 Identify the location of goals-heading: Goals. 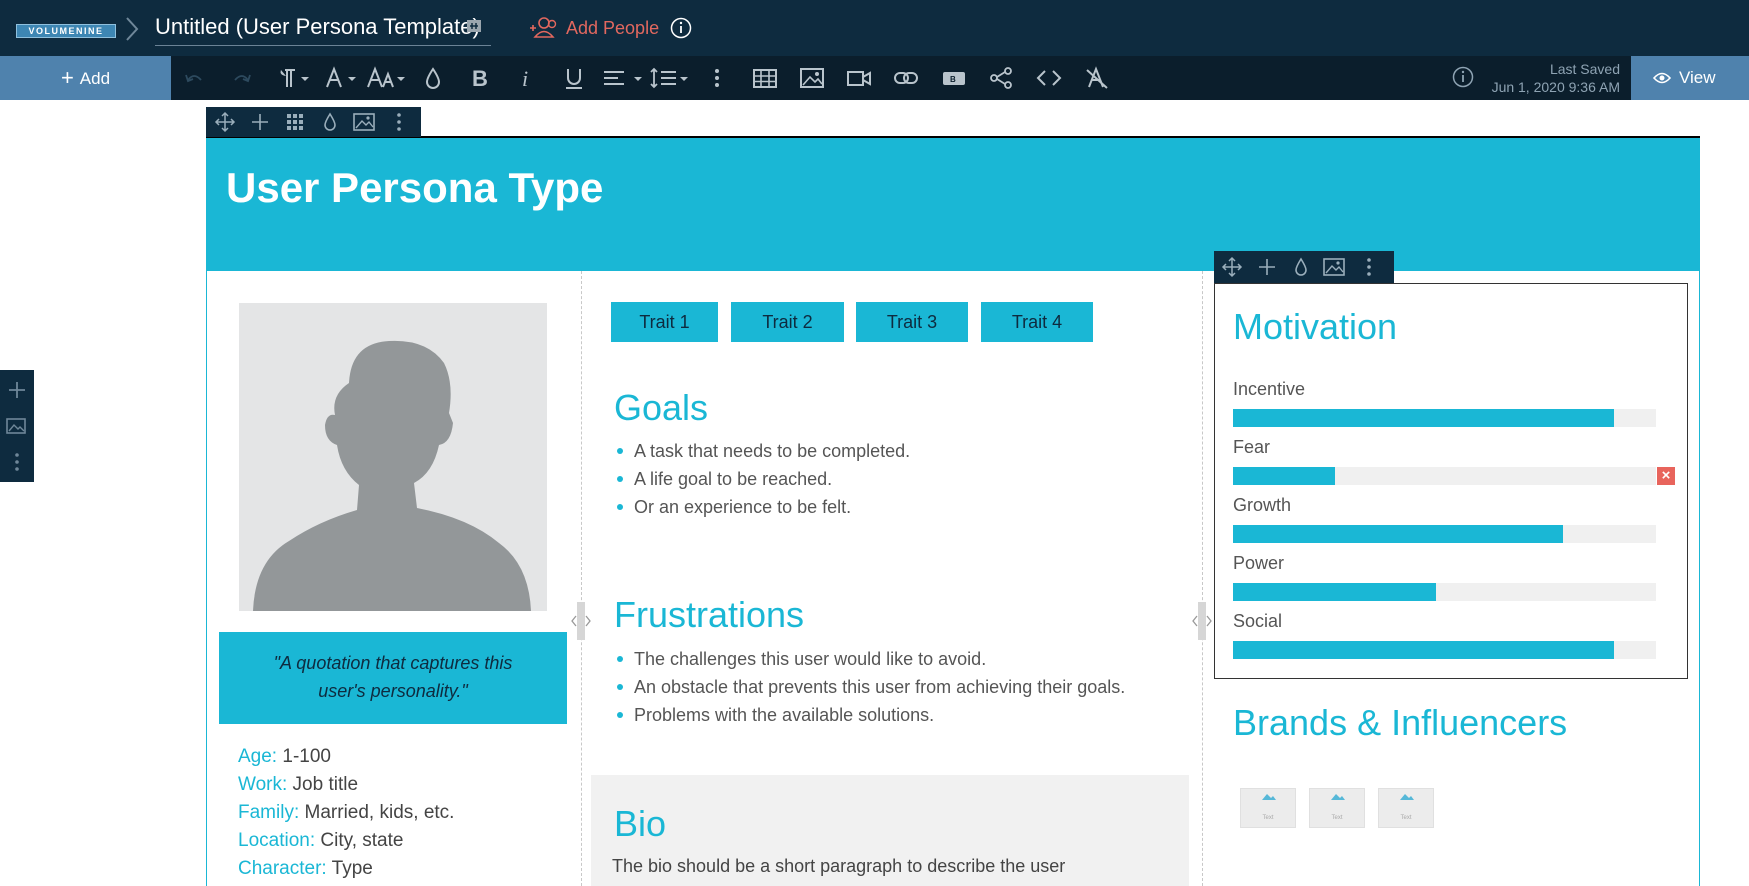
(661, 408).